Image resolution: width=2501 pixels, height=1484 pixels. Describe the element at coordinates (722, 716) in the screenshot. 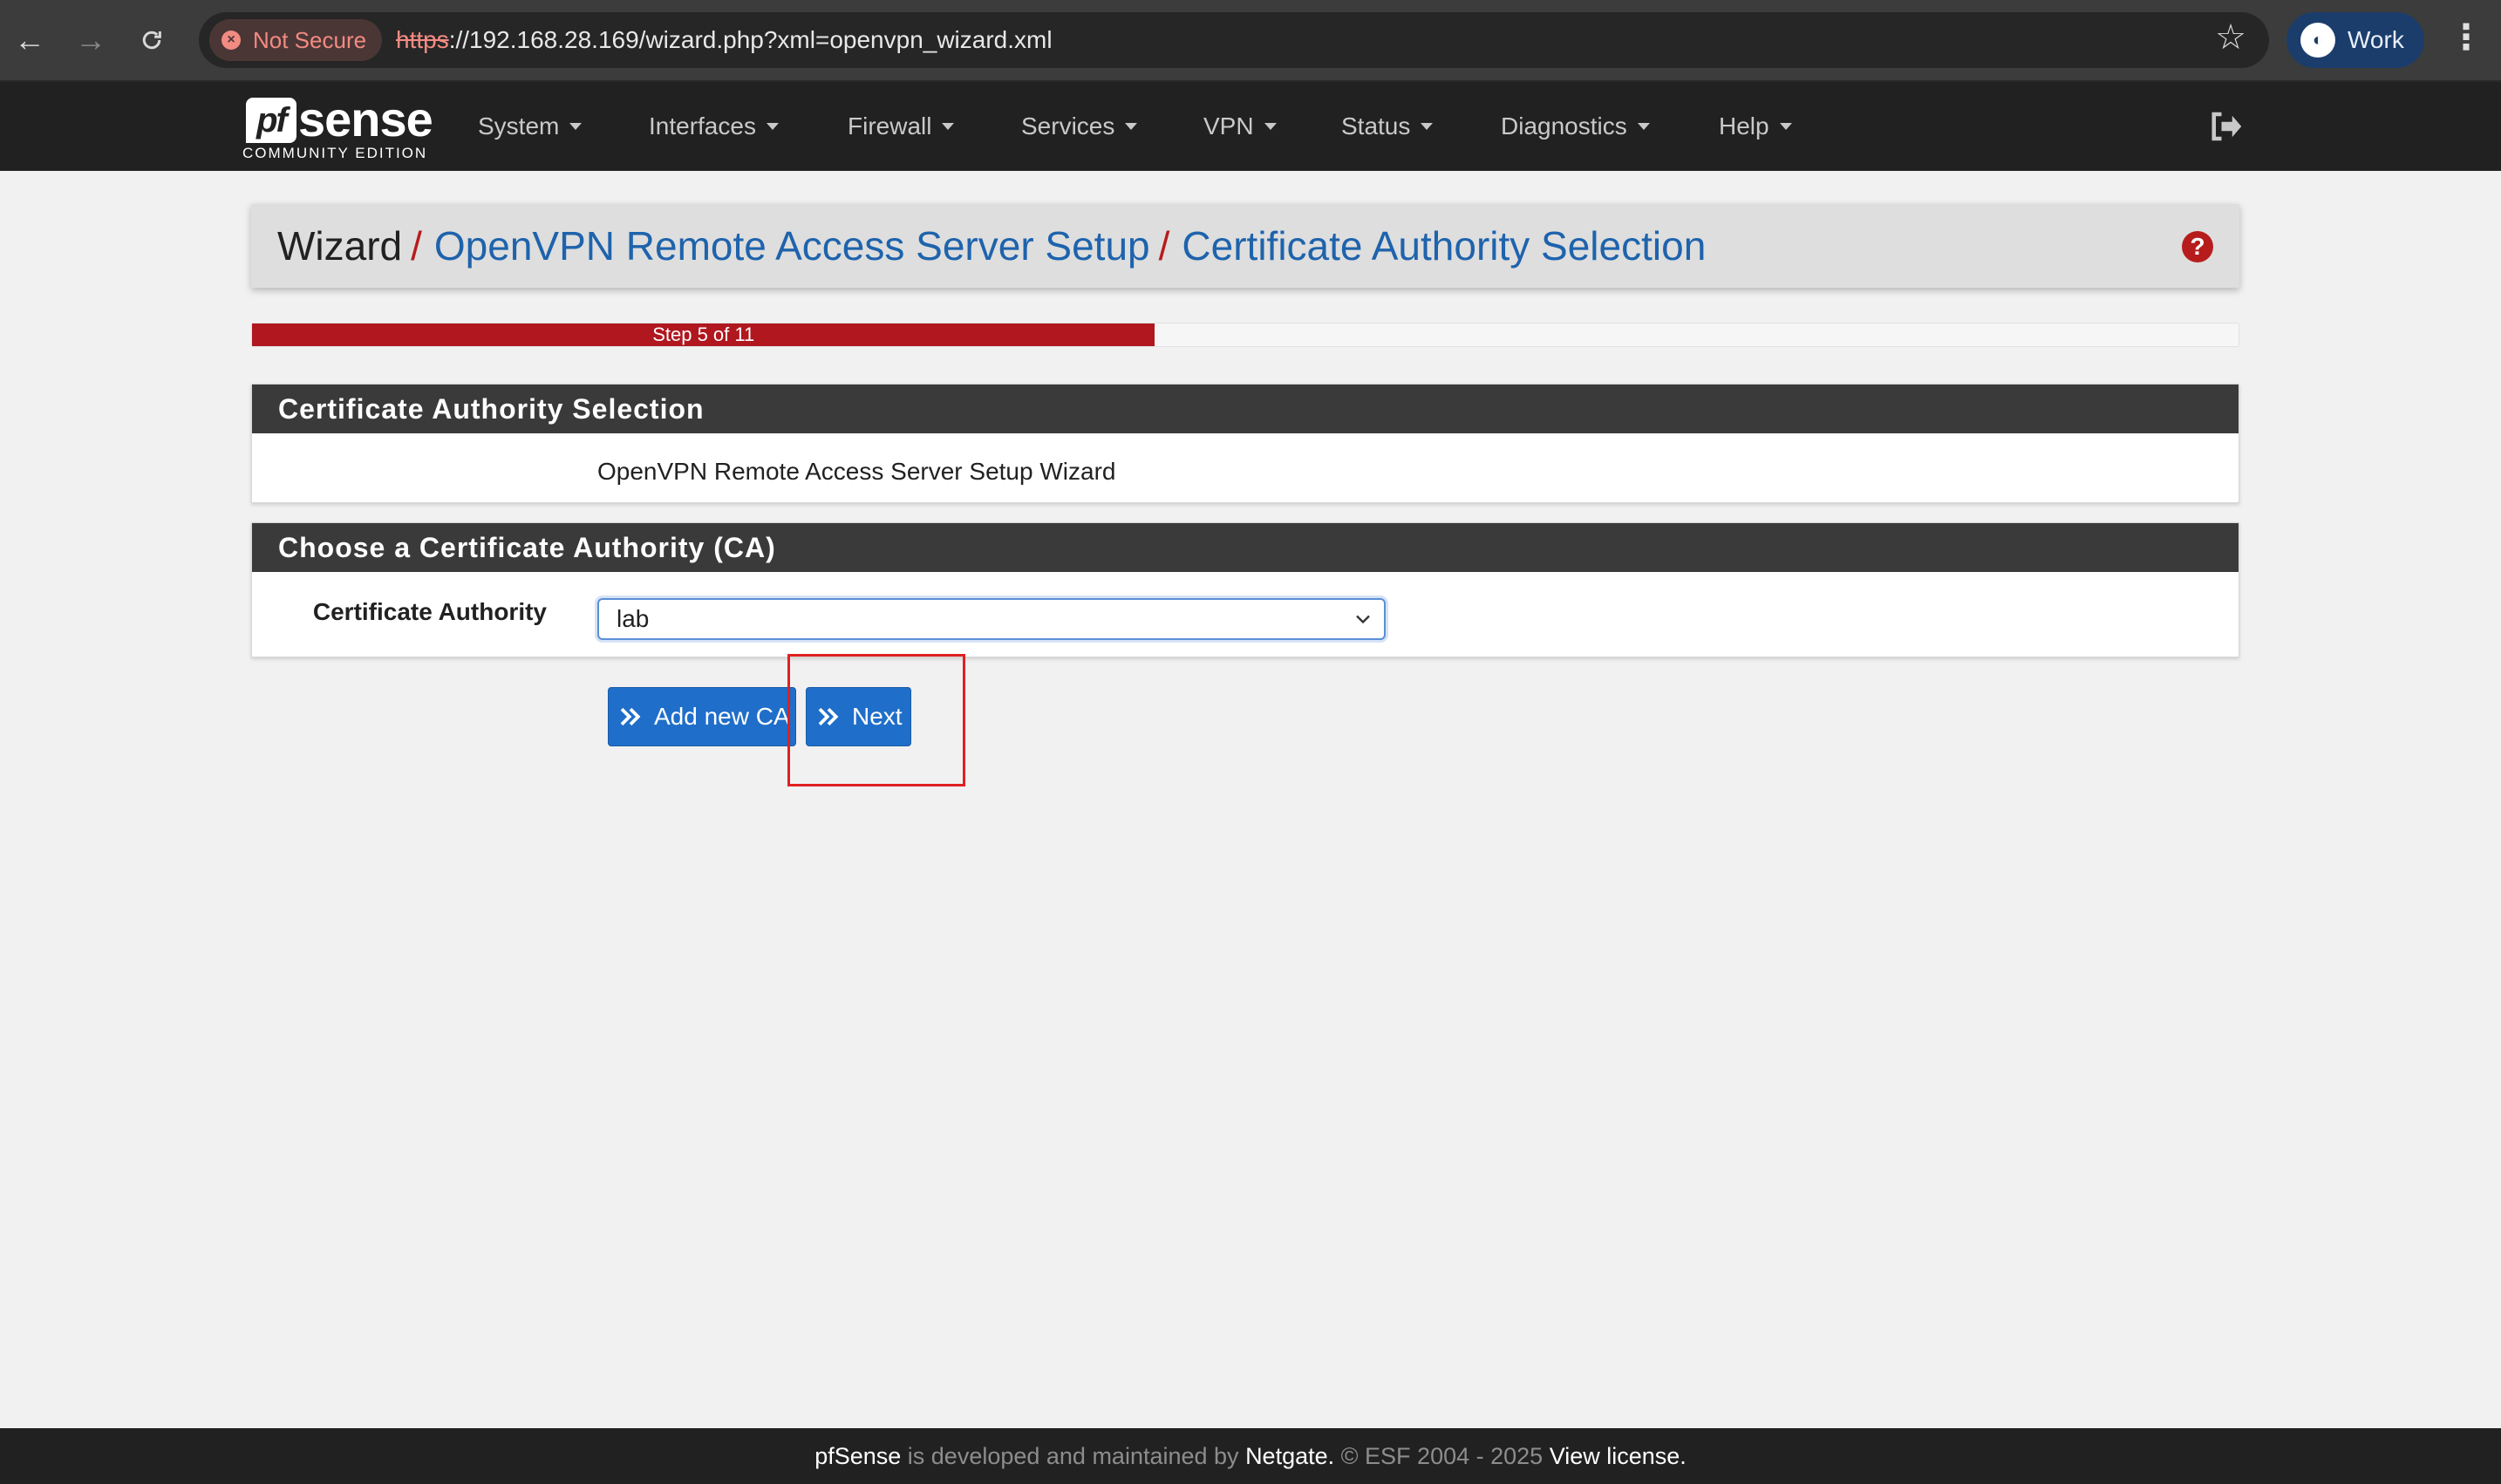

I see `add-new-ca-label: Add new CA` at that location.